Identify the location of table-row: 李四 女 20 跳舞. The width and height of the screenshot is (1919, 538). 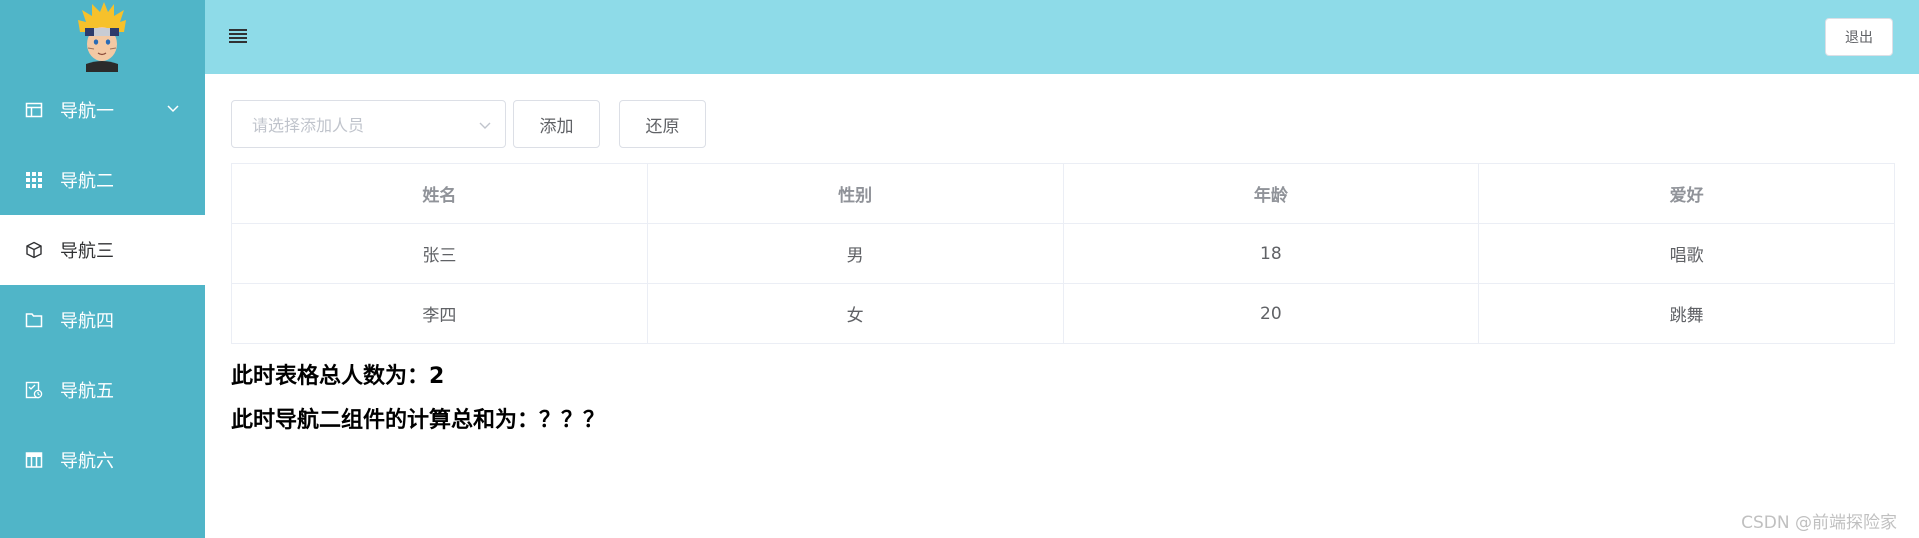
(1063, 313).